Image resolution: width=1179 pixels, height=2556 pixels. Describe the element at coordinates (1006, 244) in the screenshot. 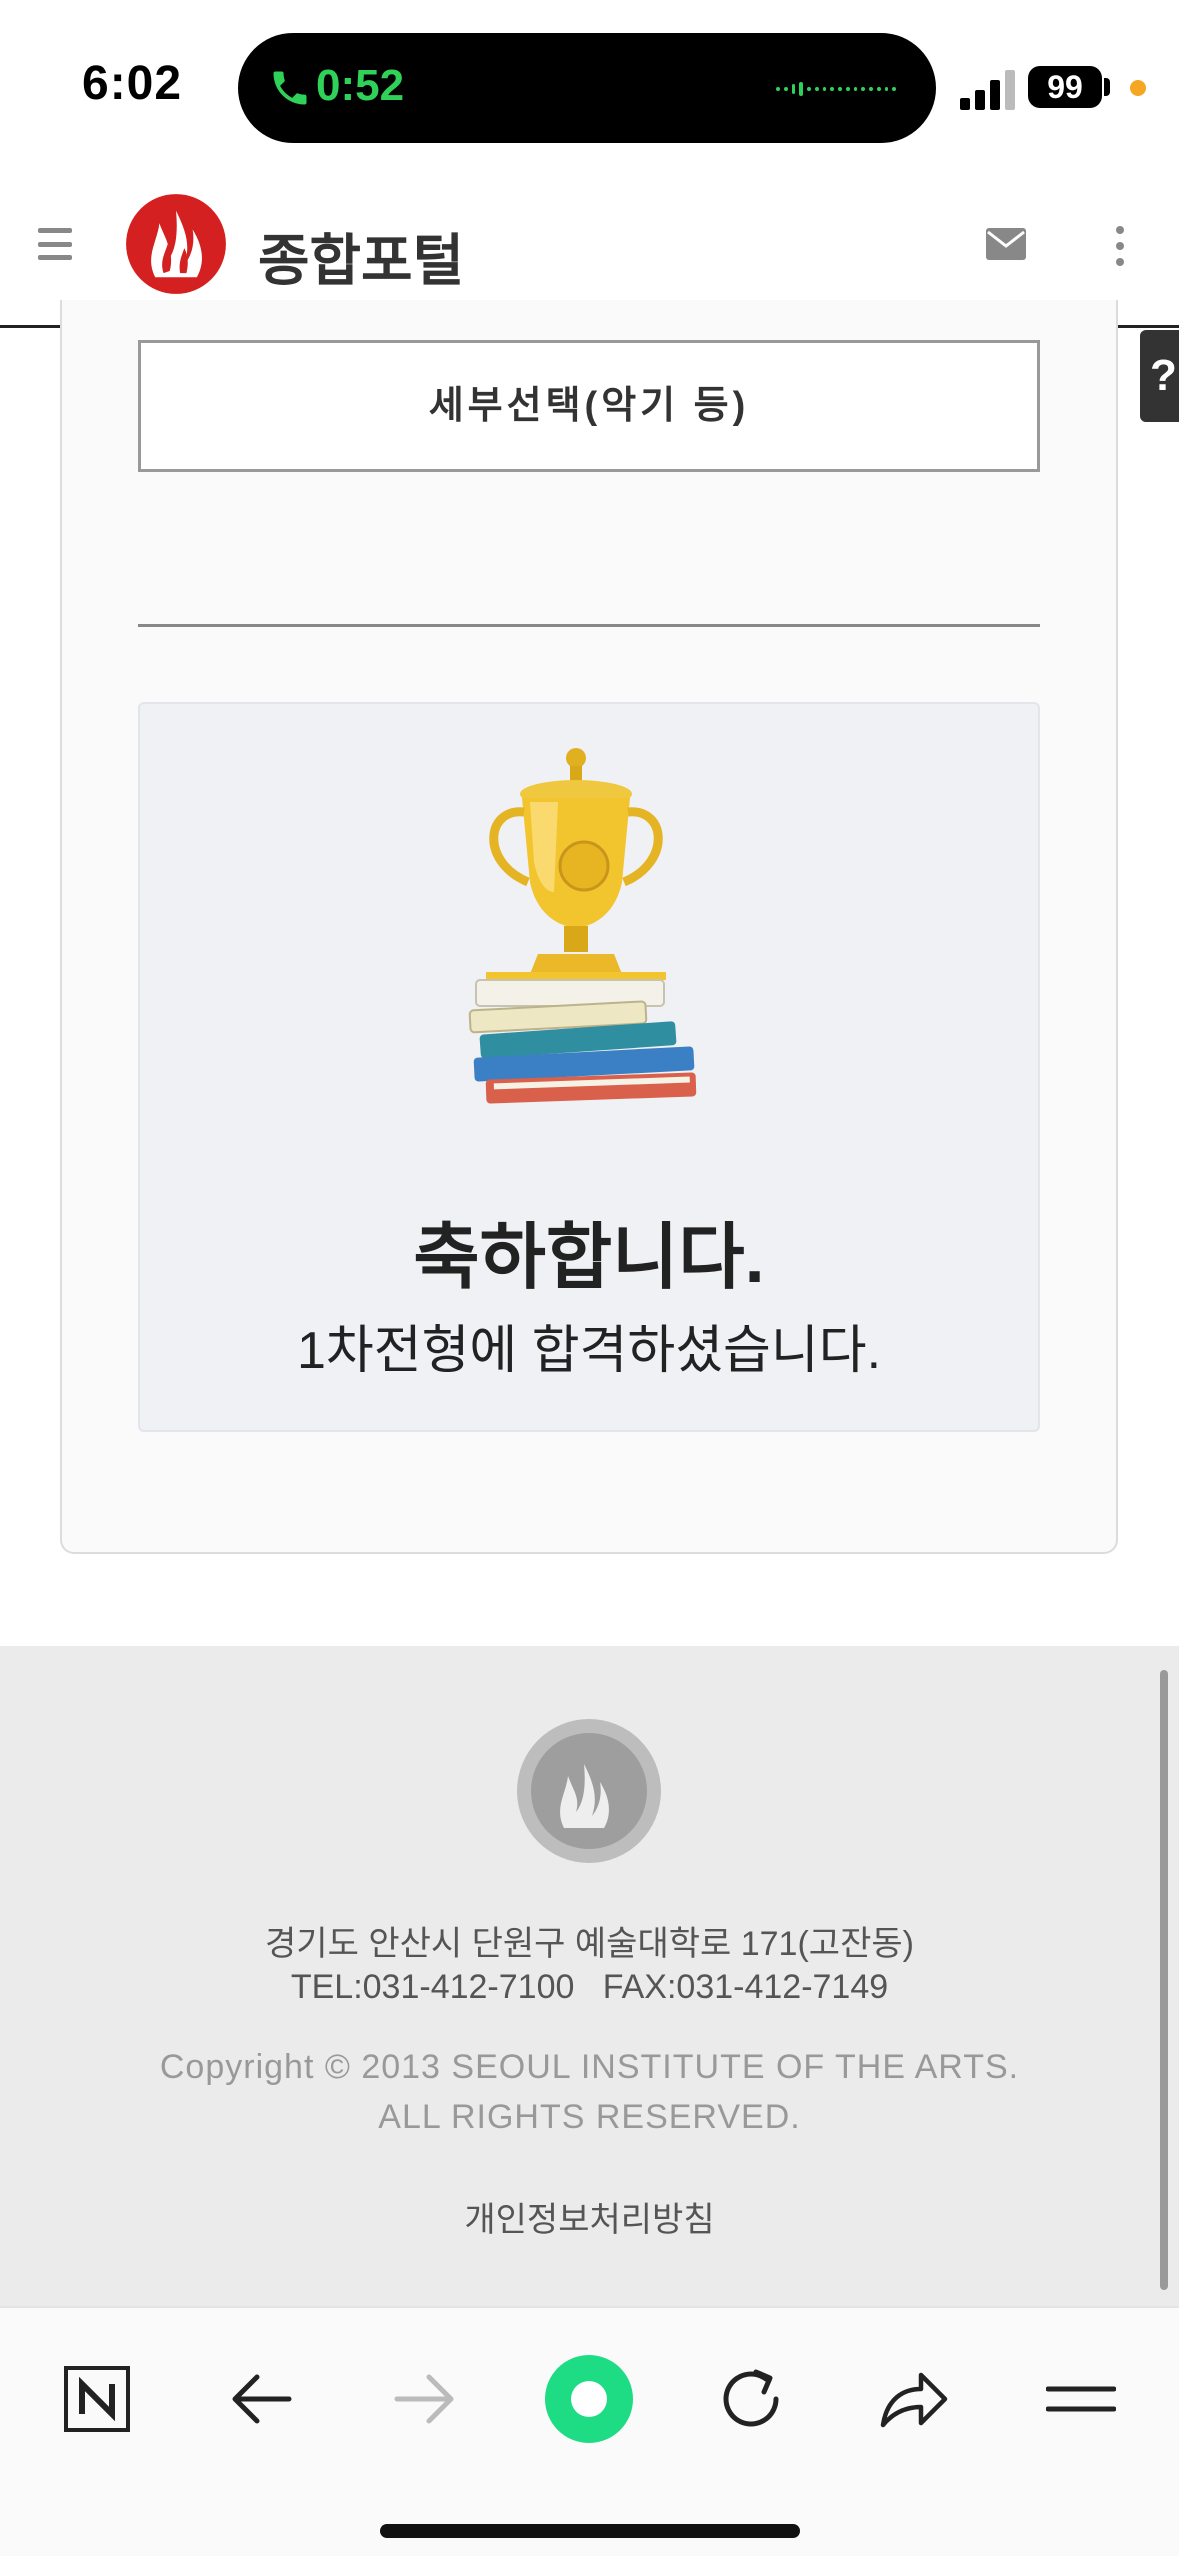

I see `mail-icon` at that location.